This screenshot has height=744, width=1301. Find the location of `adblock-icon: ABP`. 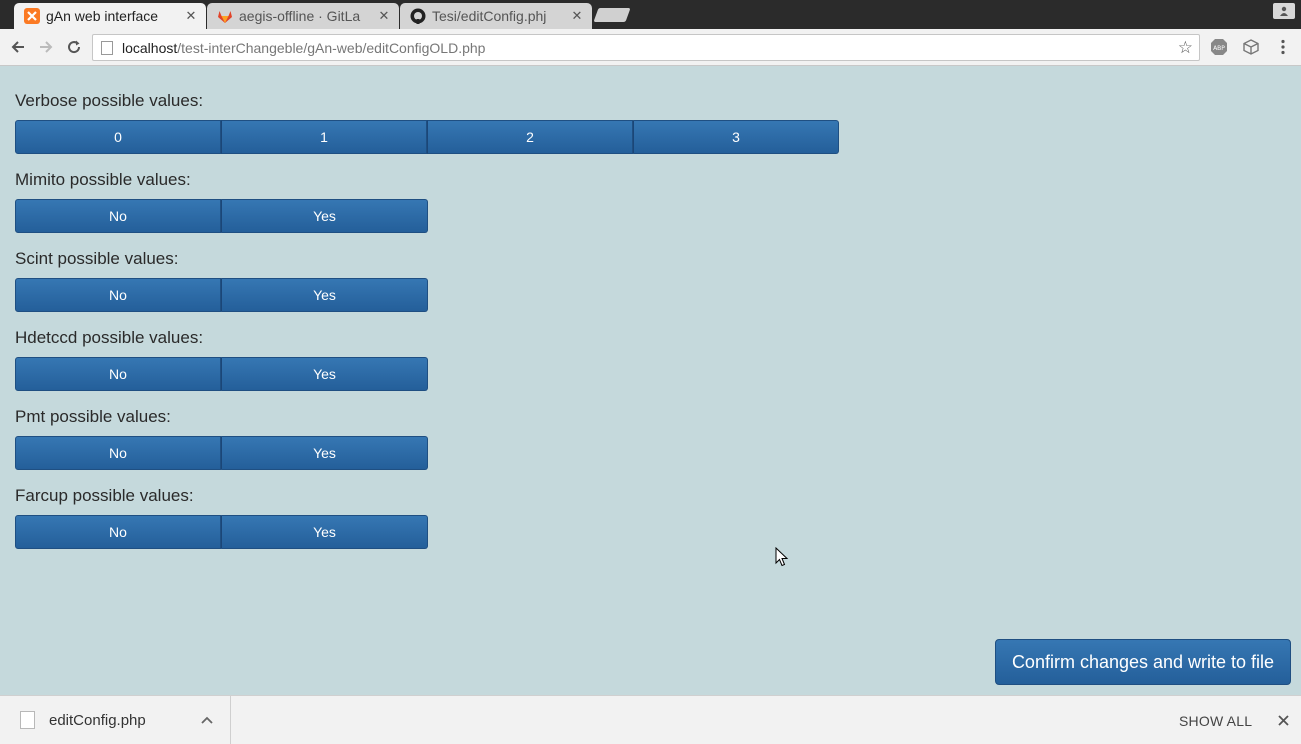

adblock-icon: ABP is located at coordinates (1219, 47).